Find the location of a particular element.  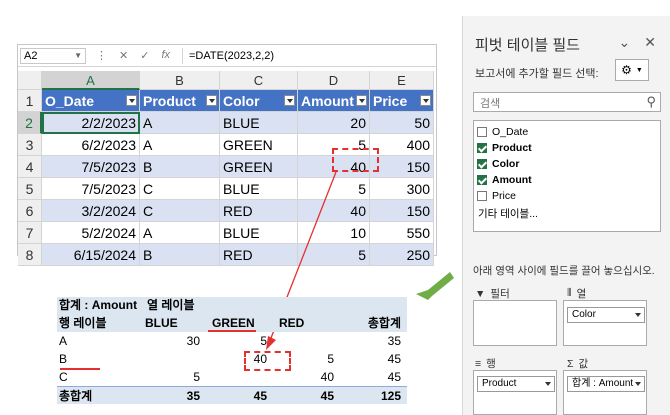

formula-input: =DATE(2023,2,2) is located at coordinates (228, 55).